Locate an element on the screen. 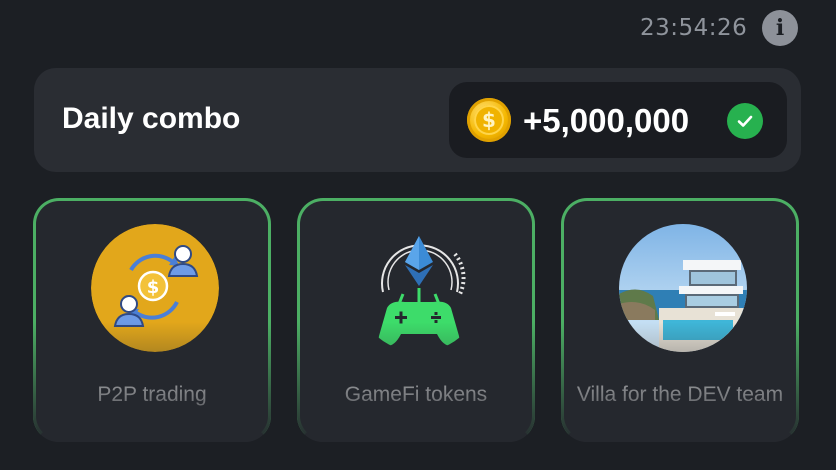  card-label: Villa for the DEV team is located at coordinates (680, 394).